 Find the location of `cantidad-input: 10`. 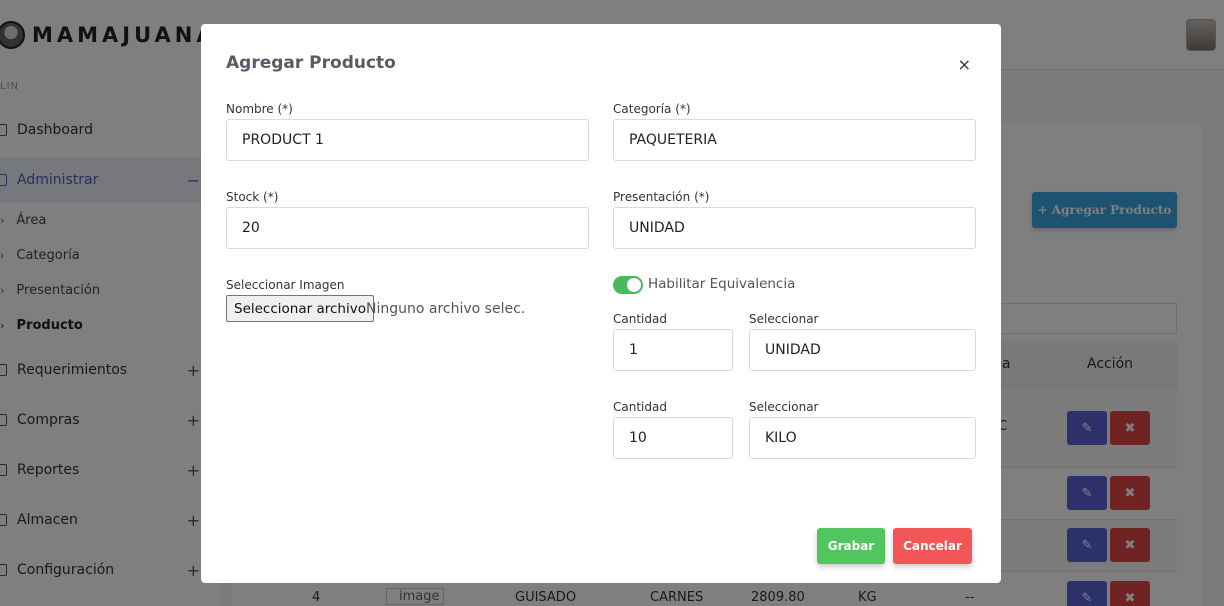

cantidad-input: 10 is located at coordinates (673, 438).